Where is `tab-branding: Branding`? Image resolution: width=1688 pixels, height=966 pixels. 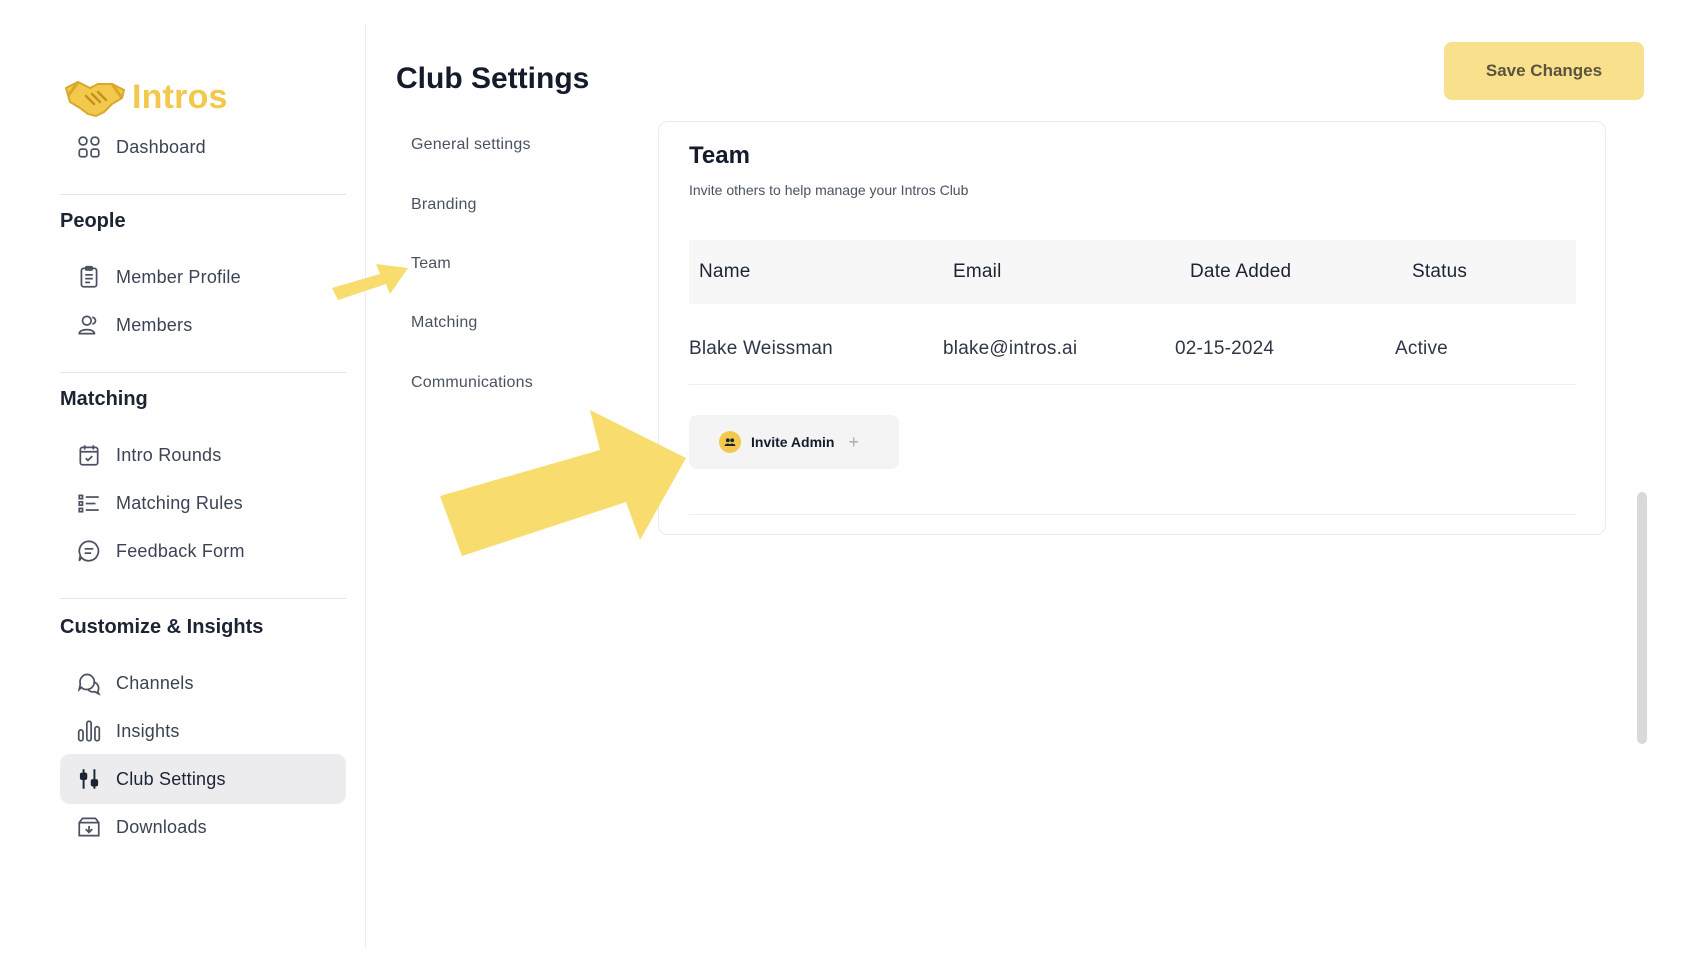 tab-branding: Branding is located at coordinates (444, 205).